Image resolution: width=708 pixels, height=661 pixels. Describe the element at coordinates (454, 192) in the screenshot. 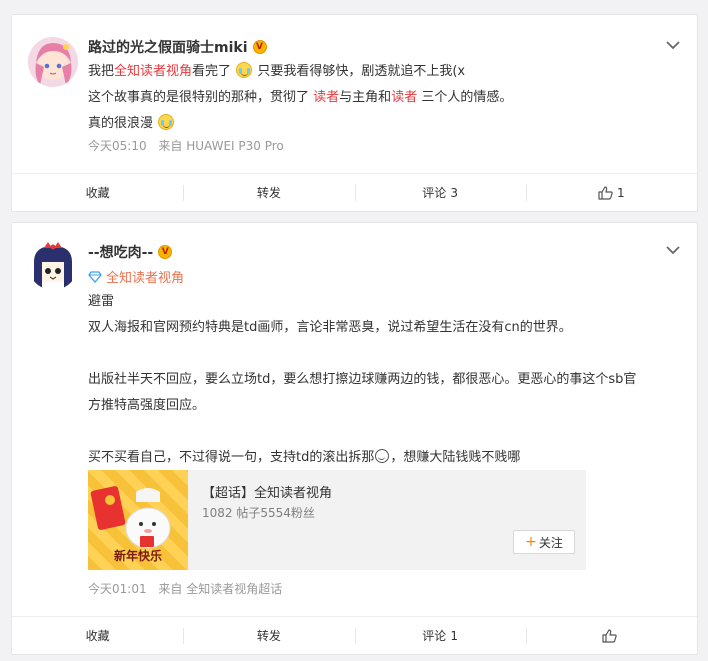

I see `comment-count: 3` at that location.